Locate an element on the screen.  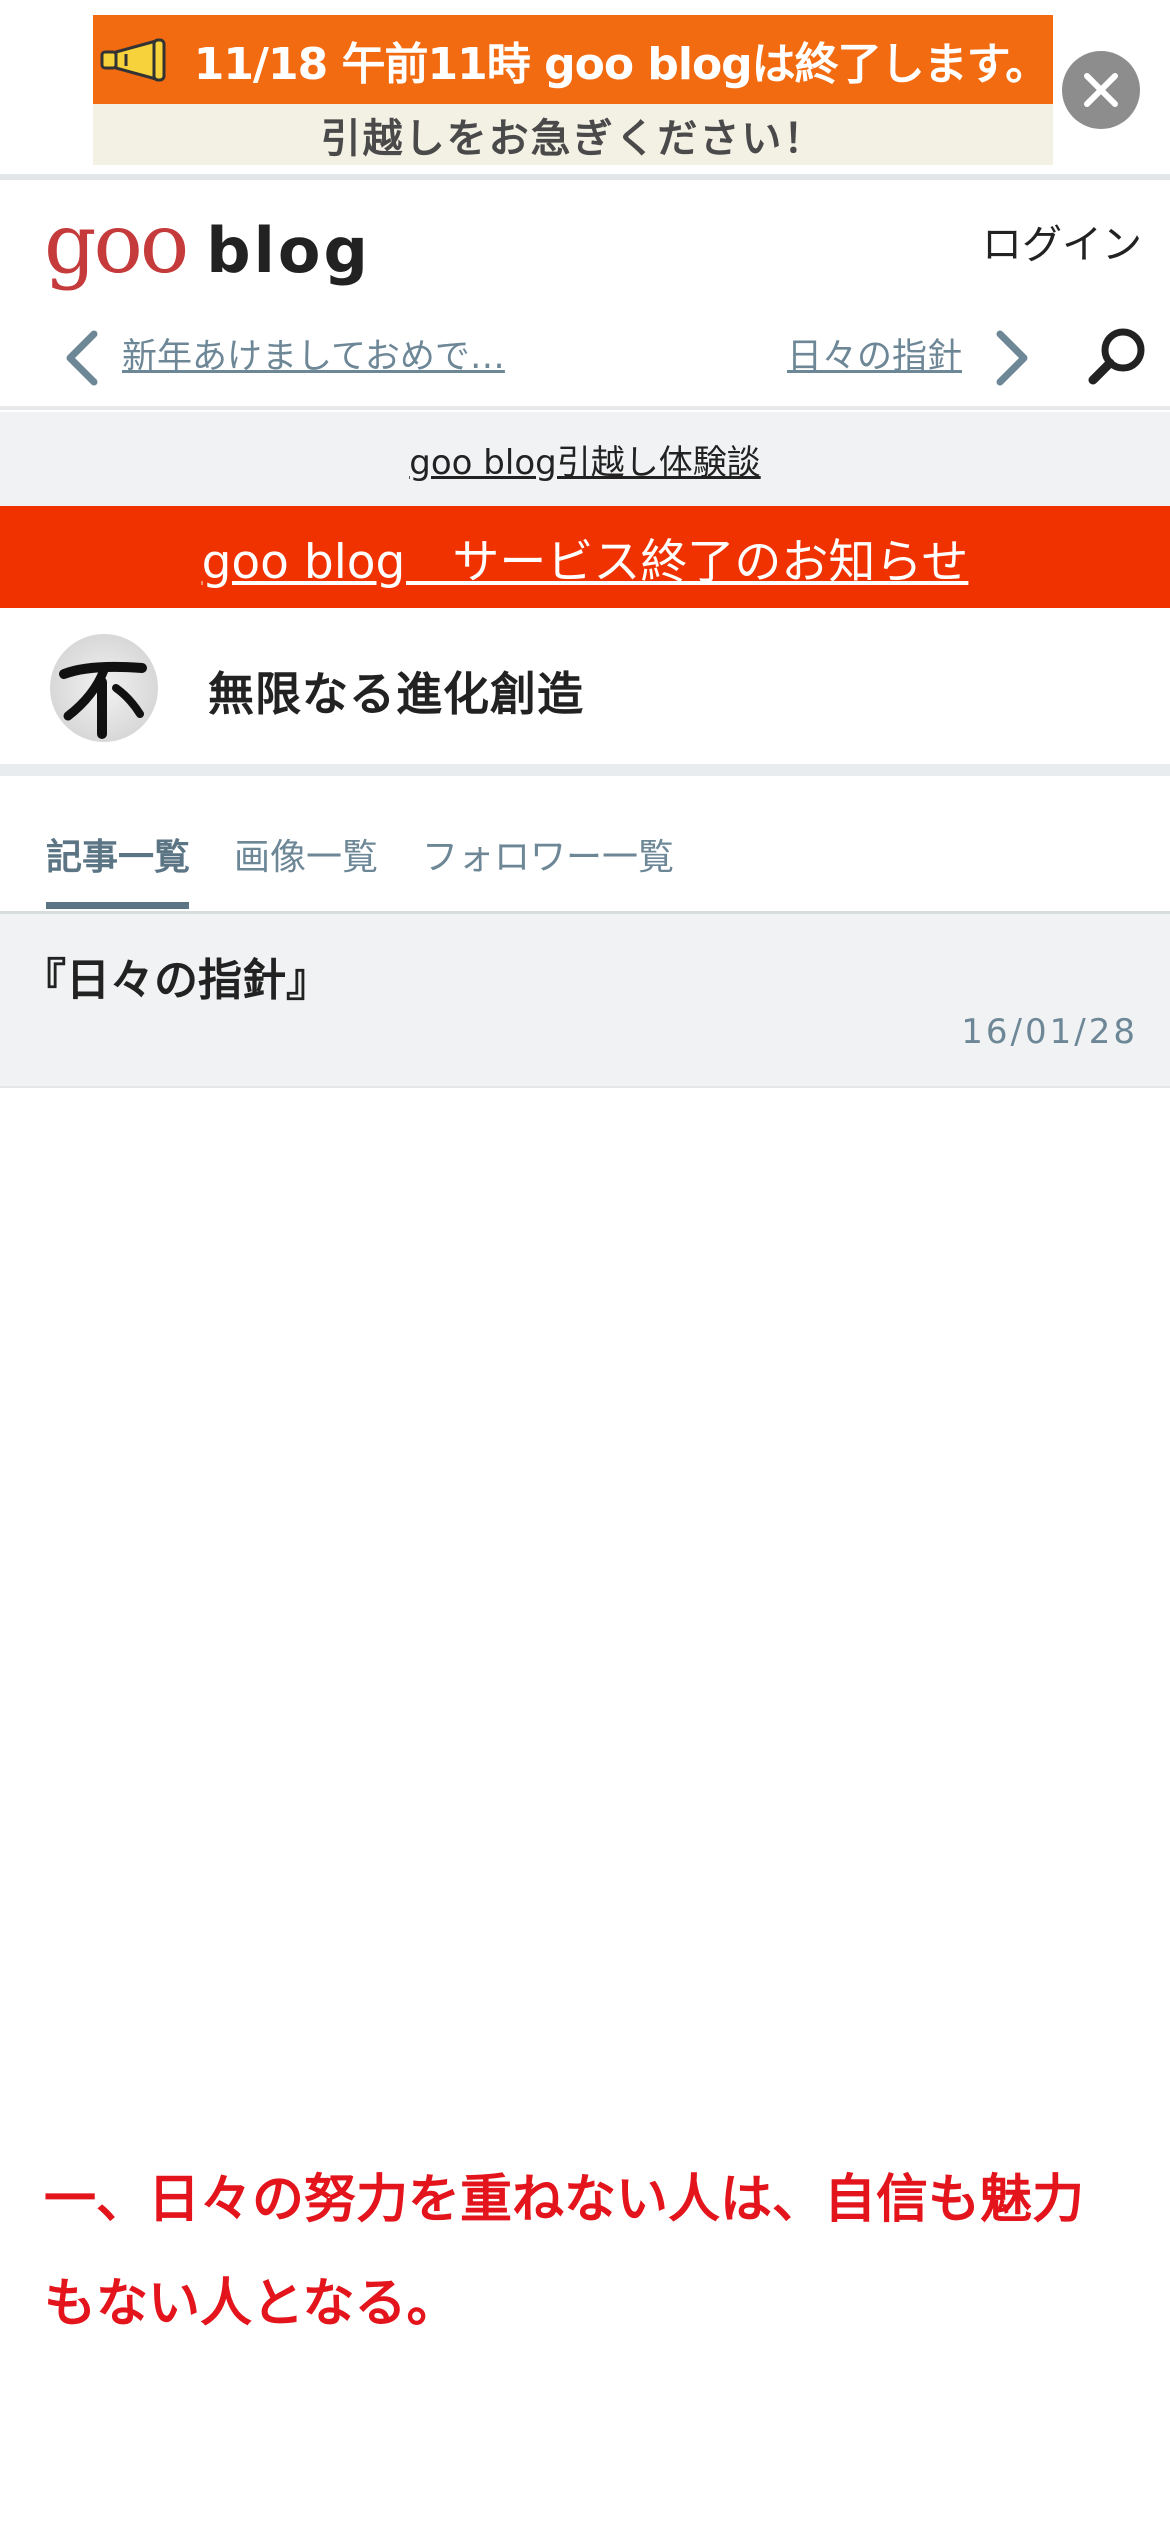
service-end-notice: goo blog サービス終了のお知らせ is located at coordinates (585, 557).